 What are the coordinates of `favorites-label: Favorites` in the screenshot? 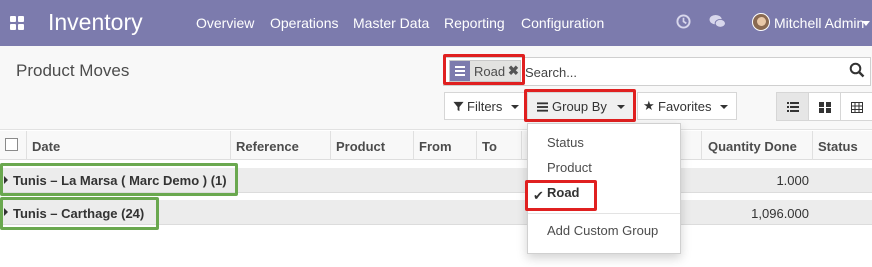 It's located at (685, 106).